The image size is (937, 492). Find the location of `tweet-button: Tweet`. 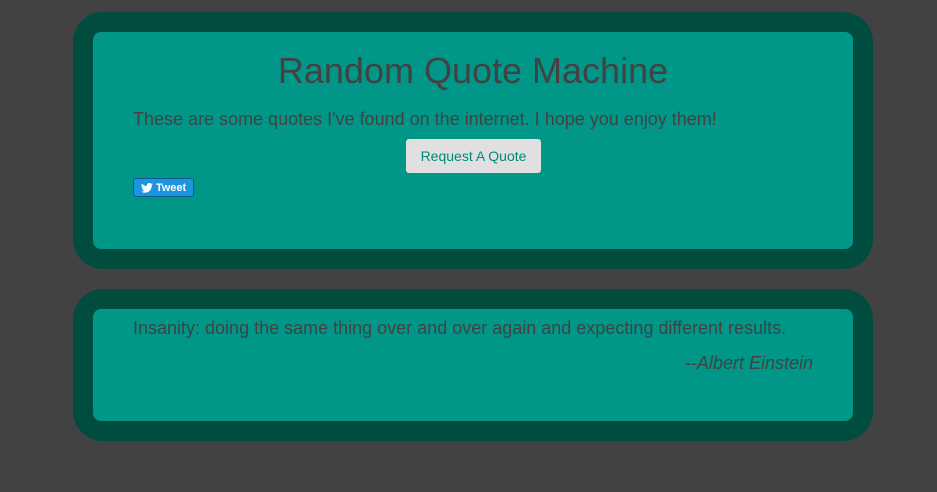

tweet-button: Tweet is located at coordinates (163, 187).